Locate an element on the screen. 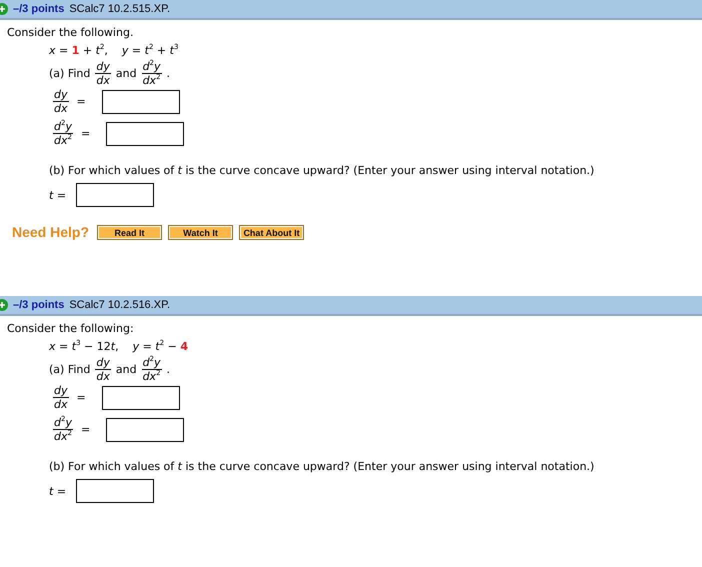 The image size is (702, 567). equation: x = 1 + t$^{2}$, y = t$^{2}$ + t$^{3}$ is located at coordinates (114, 50).